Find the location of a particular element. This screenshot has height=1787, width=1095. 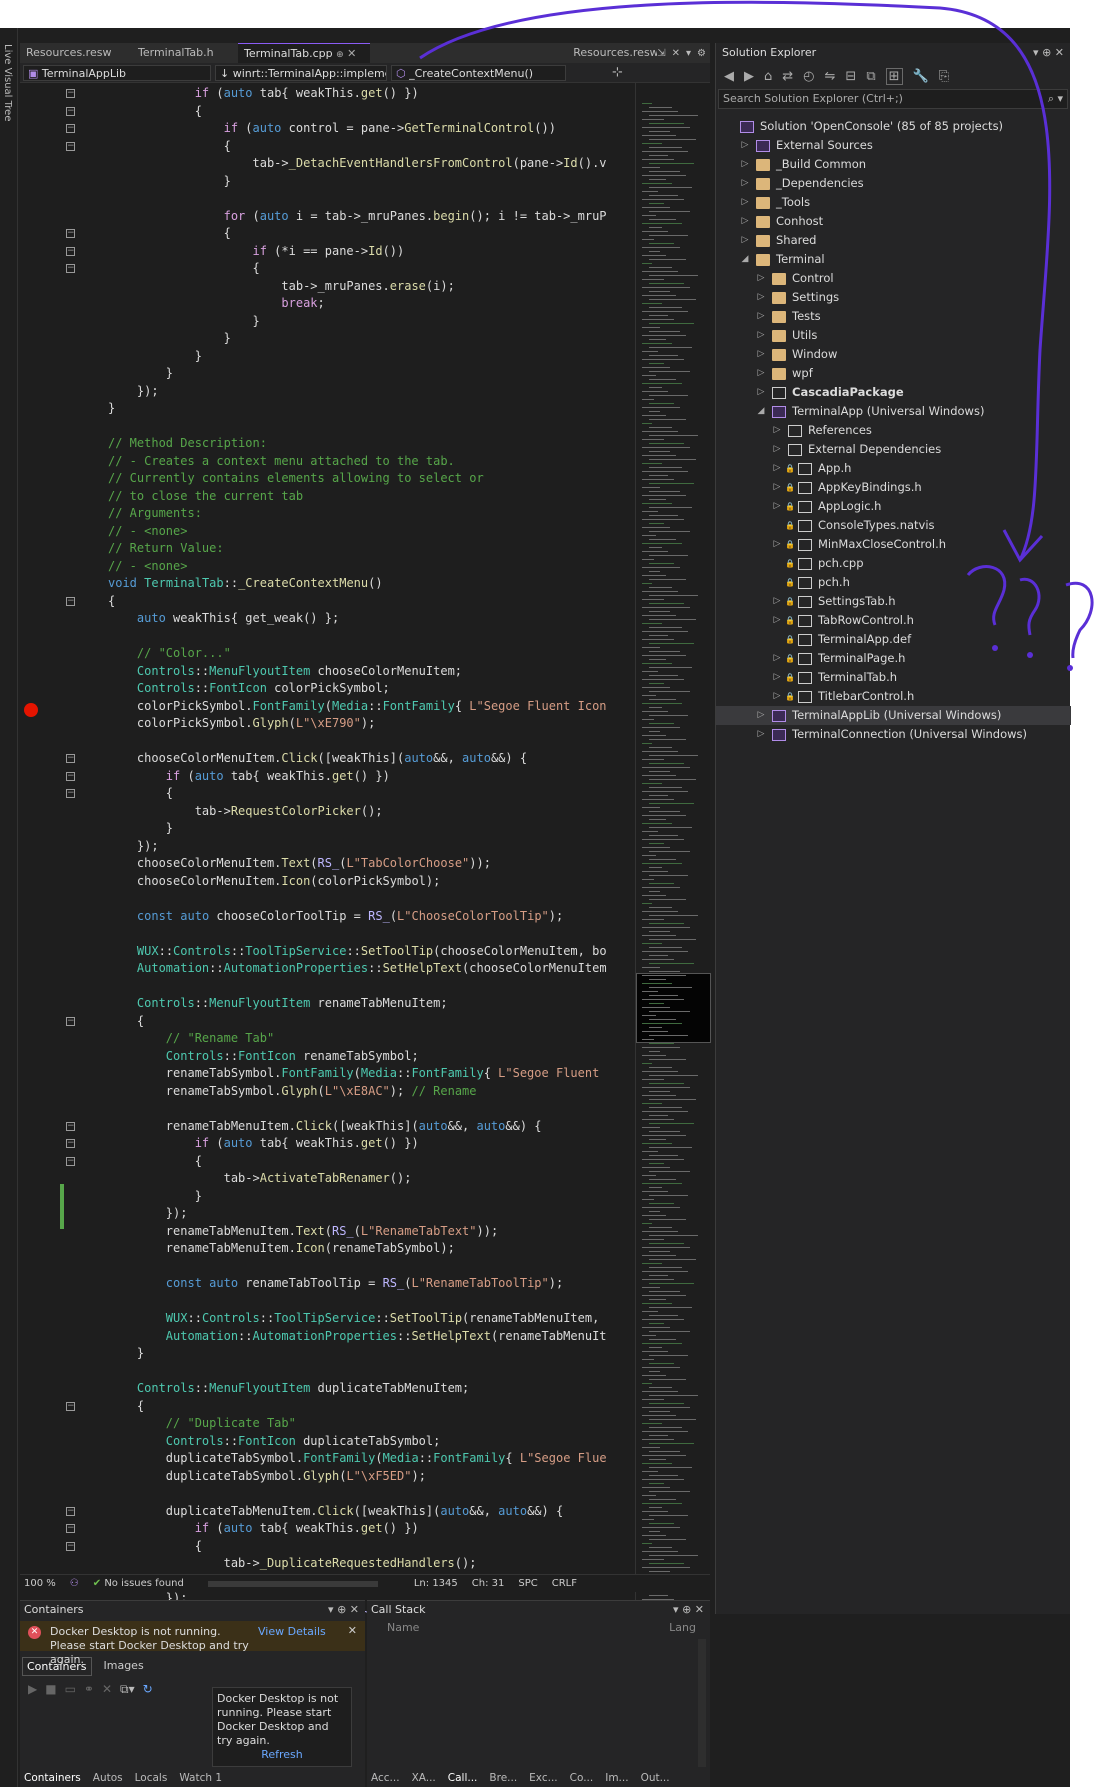

pin-icon: ⊕ is located at coordinates (340, 55).